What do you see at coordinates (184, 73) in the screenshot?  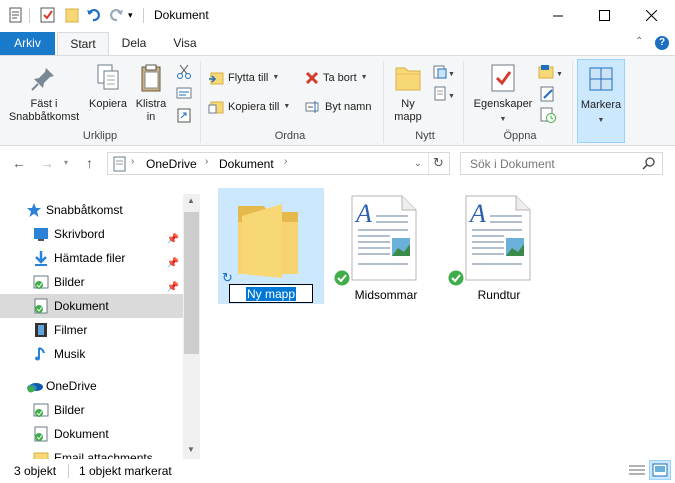 I see `cut-icon` at bounding box center [184, 73].